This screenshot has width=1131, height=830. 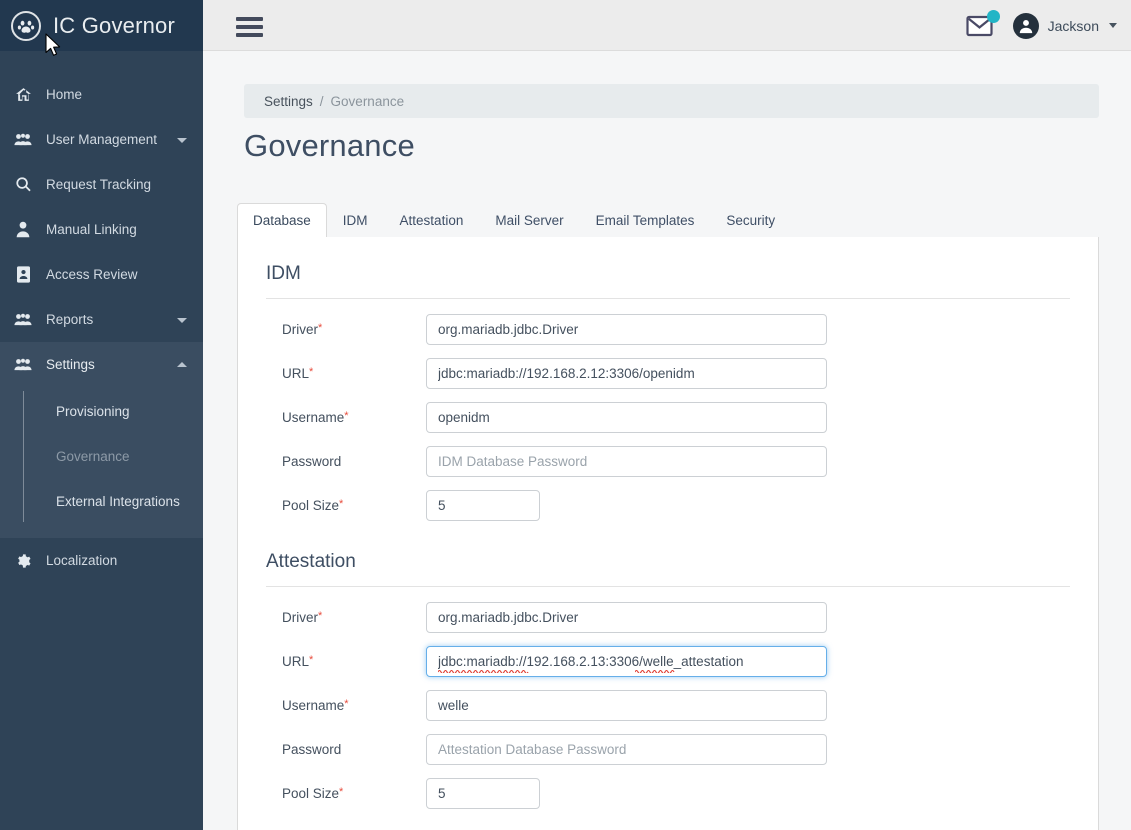 What do you see at coordinates (626, 373) in the screenshot?
I see `idm-url-input` at bounding box center [626, 373].